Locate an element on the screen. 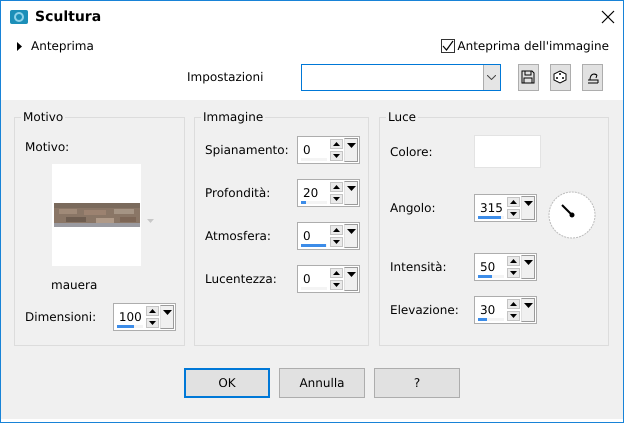 The height and width of the screenshot is (423, 624). field-value: 30 is located at coordinates (487, 310).